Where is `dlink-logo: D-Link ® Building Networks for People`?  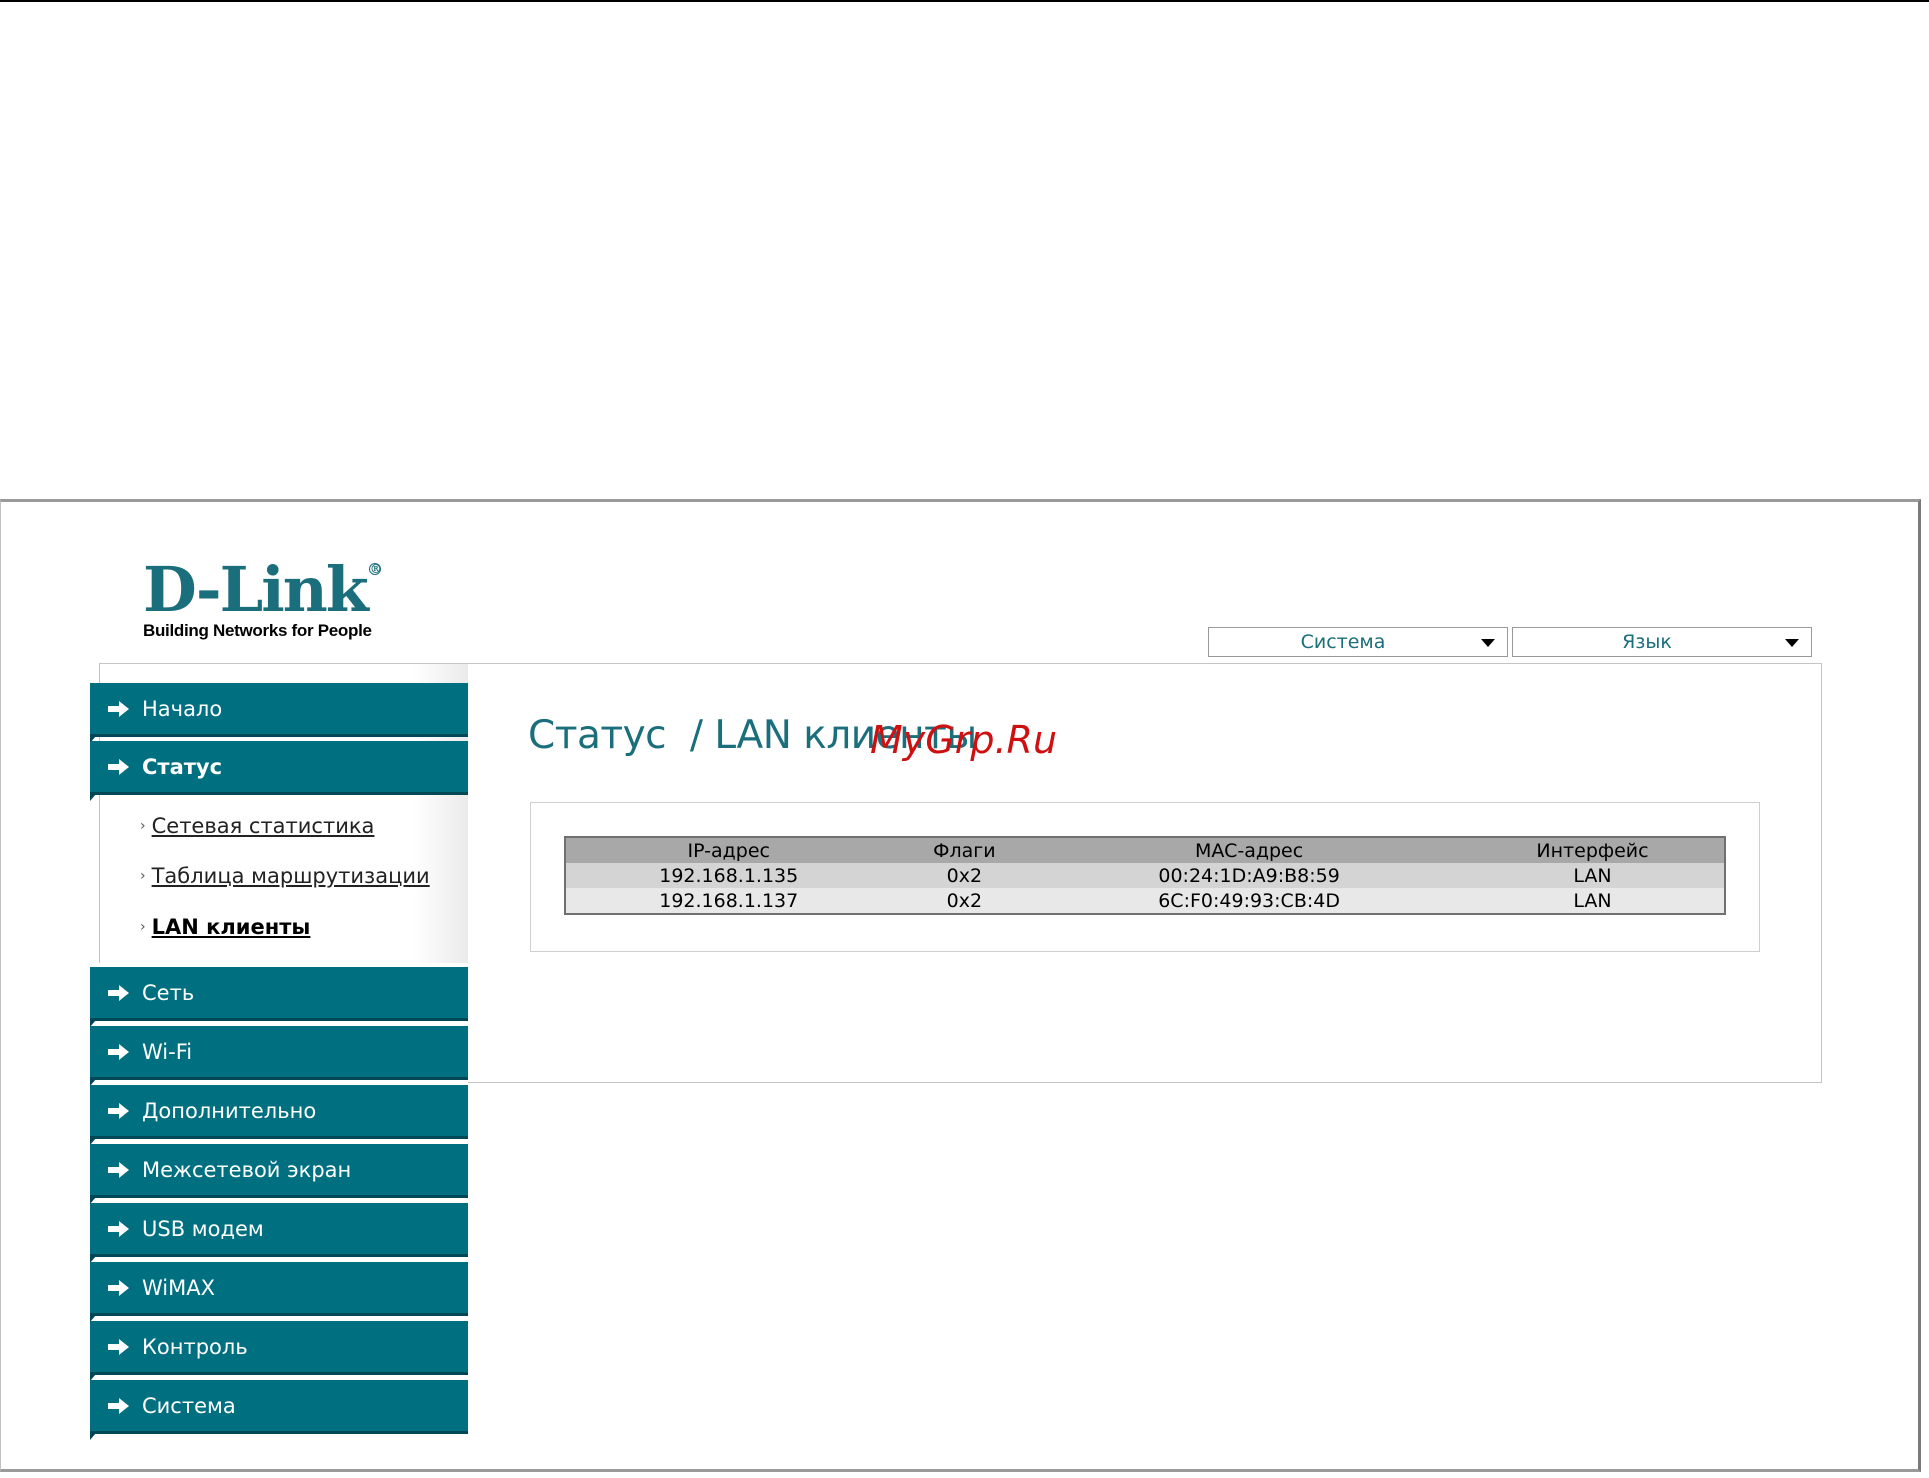 dlink-logo: D-Link ® Building Networks for People is located at coordinates (262, 597).